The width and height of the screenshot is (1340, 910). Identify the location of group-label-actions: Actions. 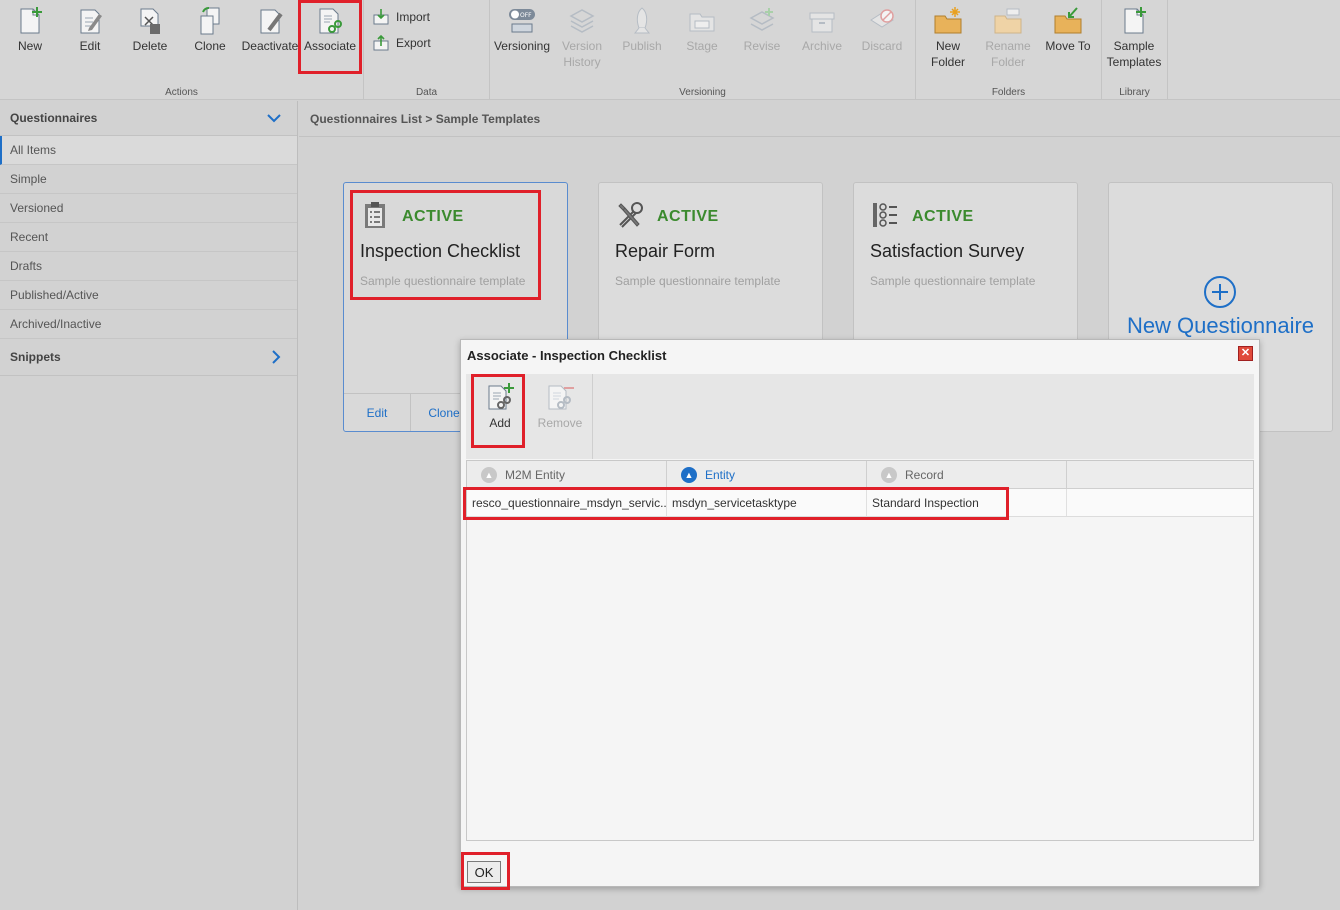
(181, 92).